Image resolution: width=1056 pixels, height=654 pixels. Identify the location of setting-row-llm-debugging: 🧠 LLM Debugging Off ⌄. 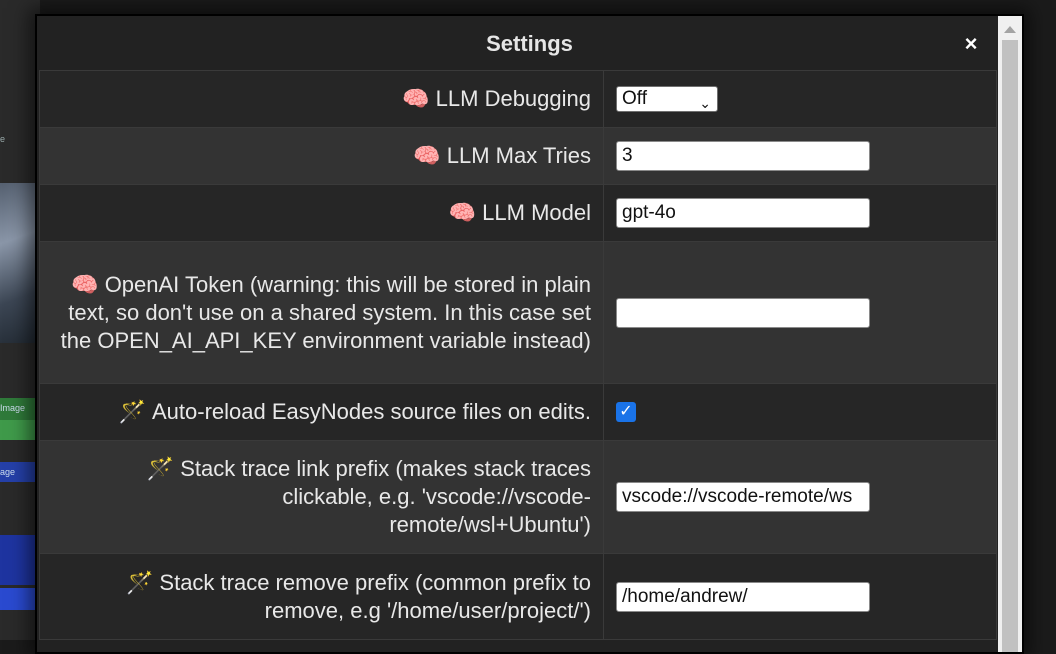
(518, 99).